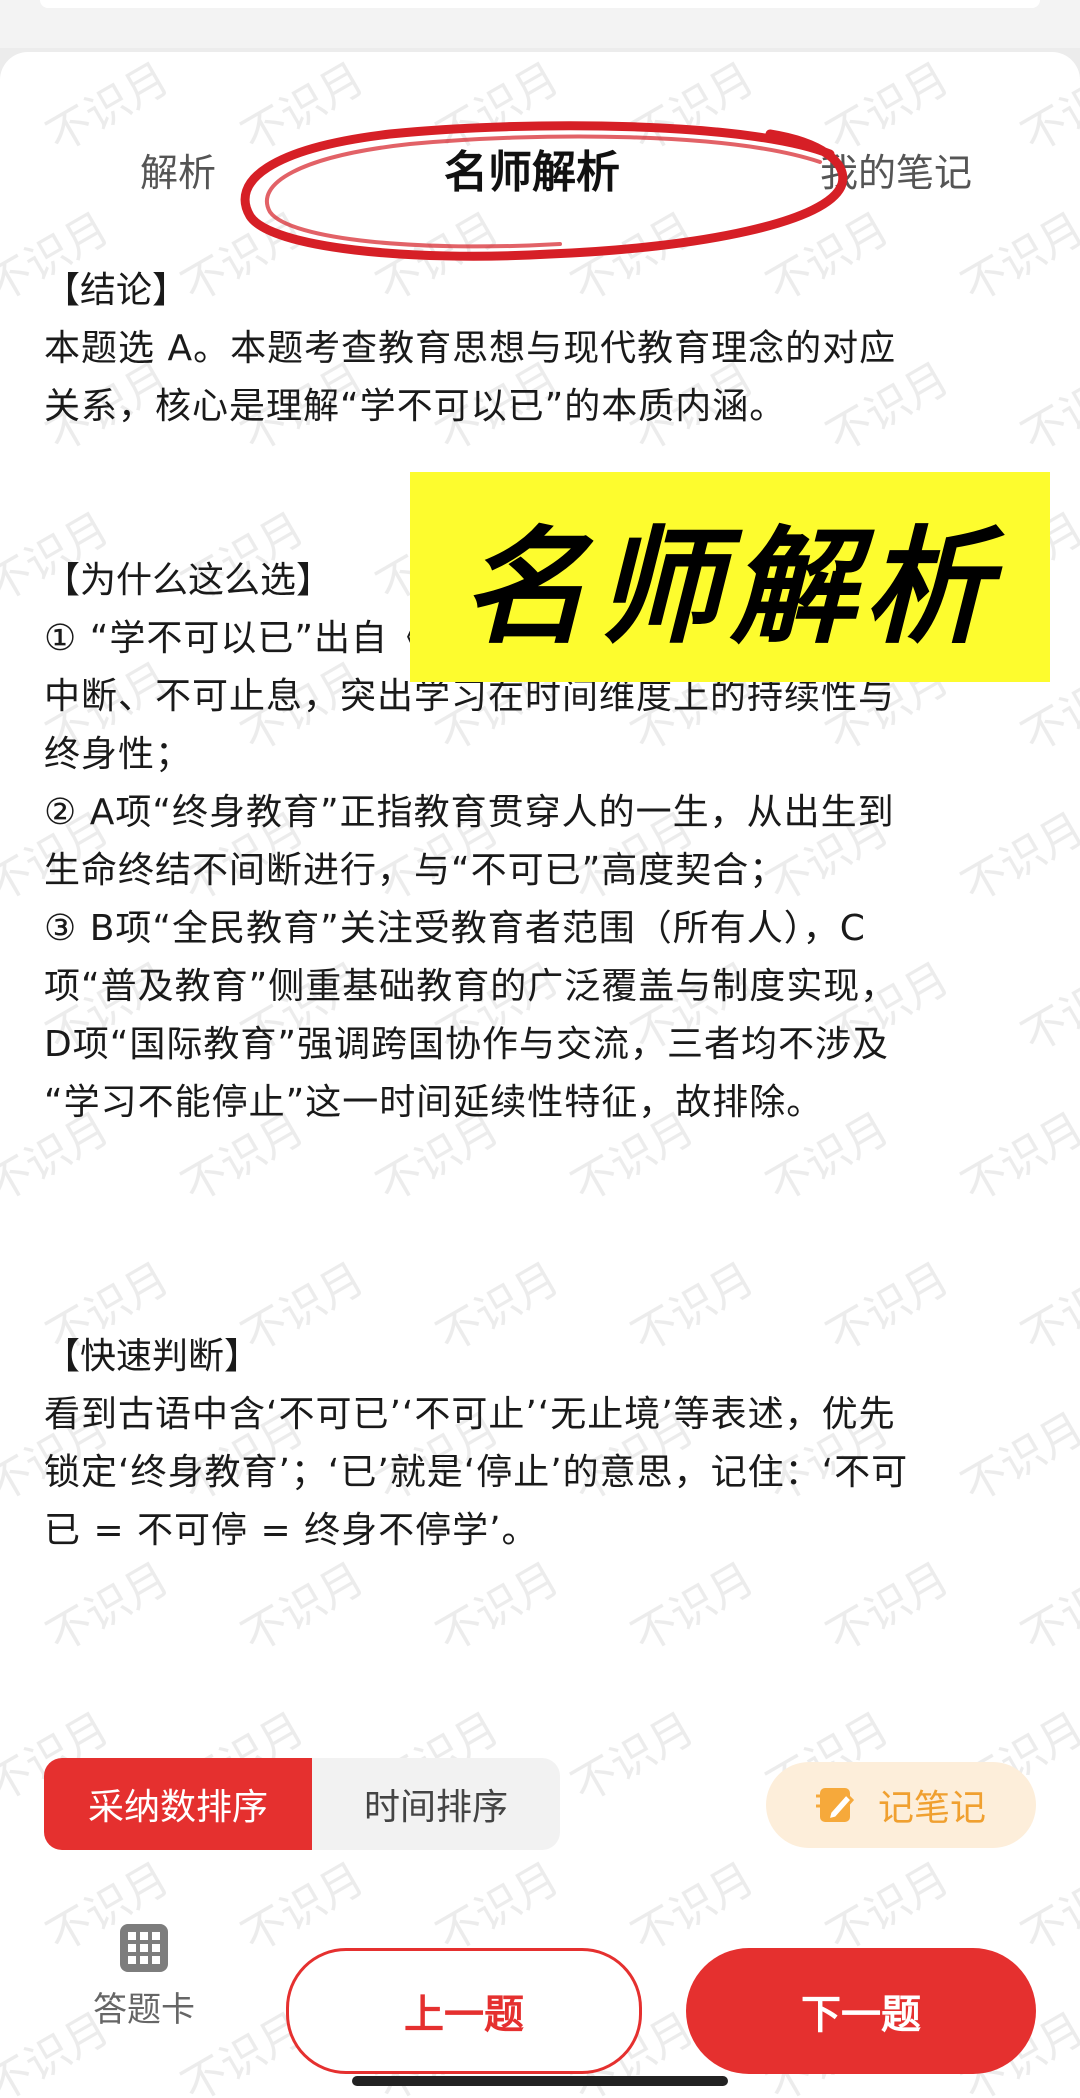  What do you see at coordinates (469, 812) in the screenshot?
I see `why-line: ② A项“终身教育”正指教育贯穿人的一生，从出生到` at bounding box center [469, 812].